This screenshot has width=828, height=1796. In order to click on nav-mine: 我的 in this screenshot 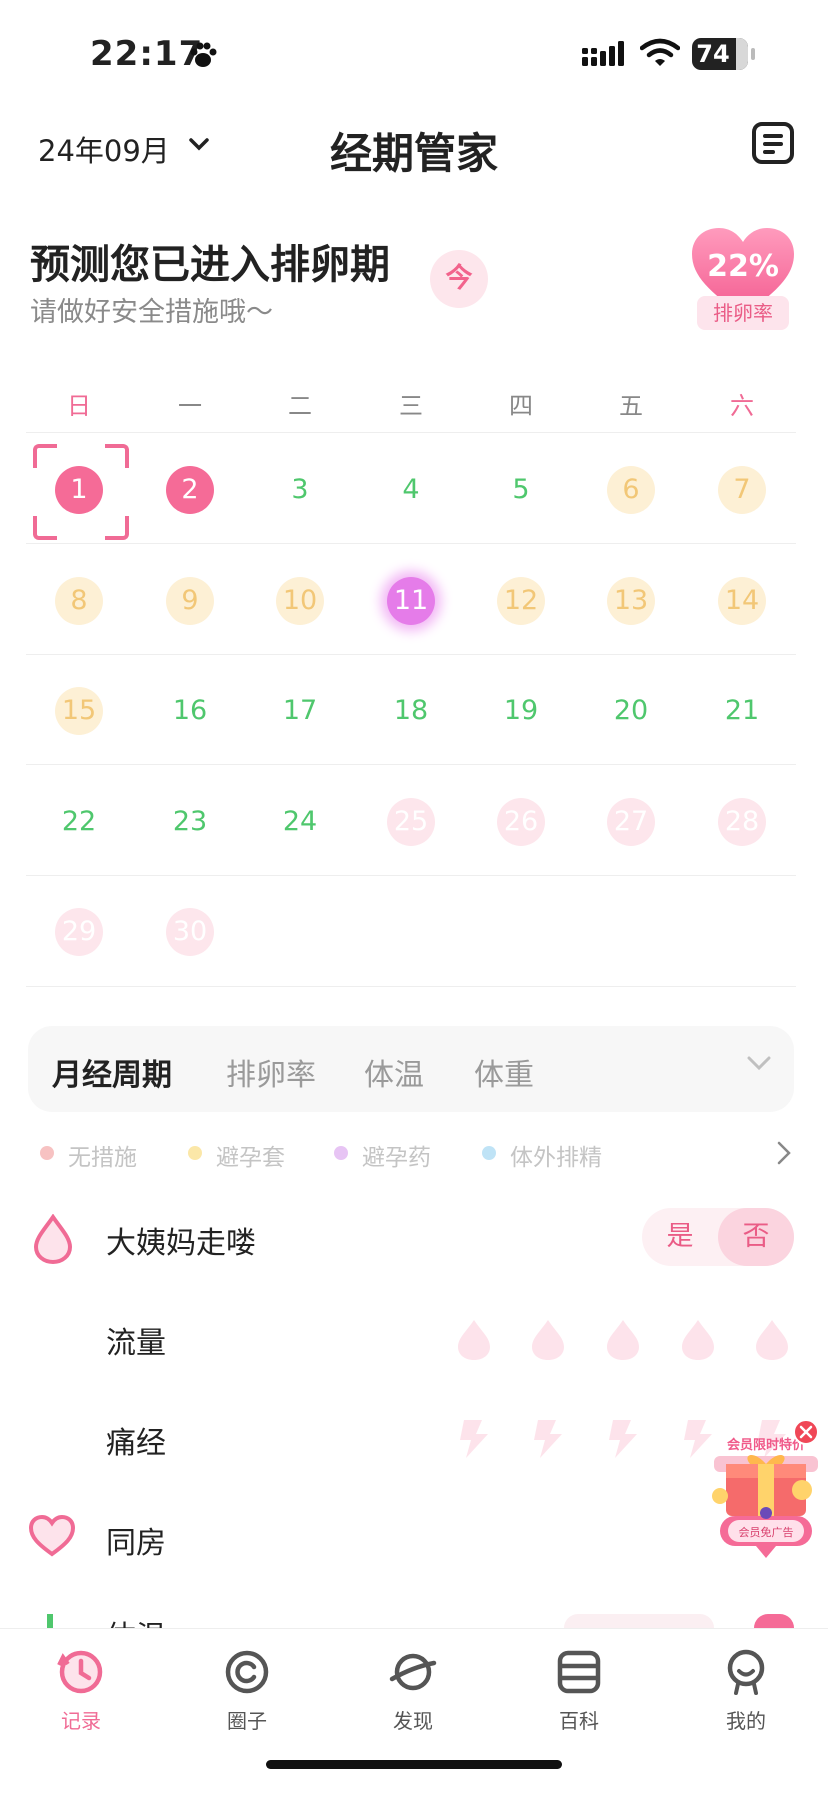, I will do `click(746, 1690)`.